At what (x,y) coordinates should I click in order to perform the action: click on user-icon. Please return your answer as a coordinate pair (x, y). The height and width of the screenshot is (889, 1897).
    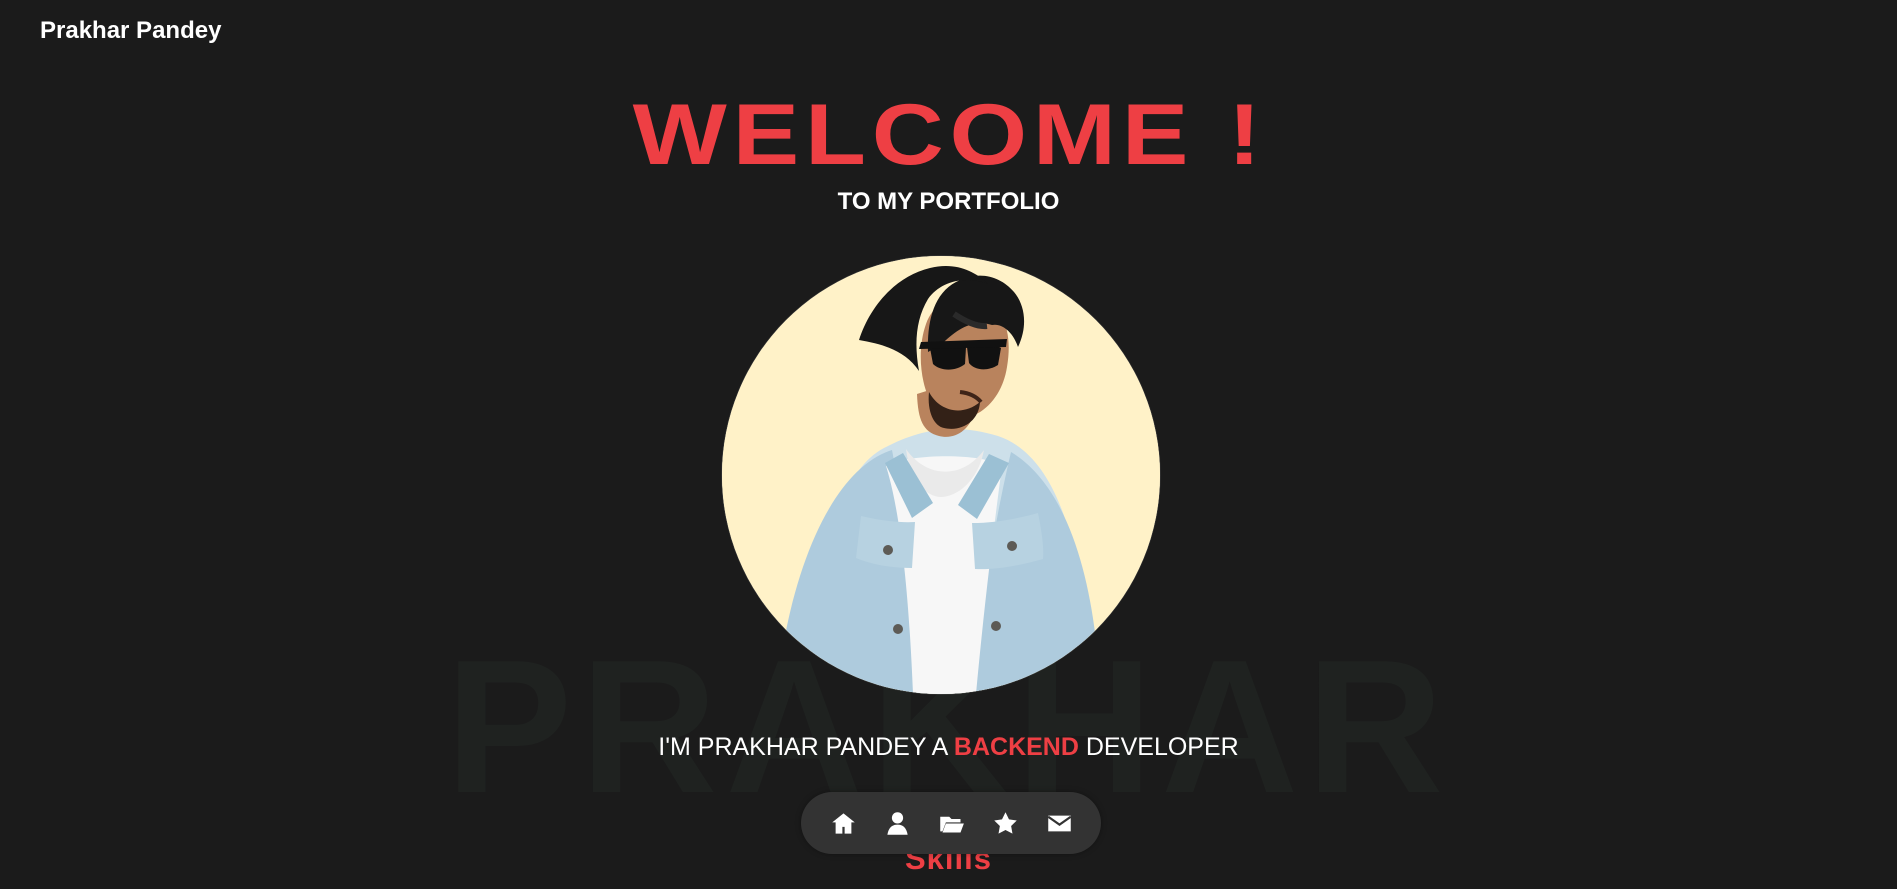
    Looking at the image, I should click on (897, 823).